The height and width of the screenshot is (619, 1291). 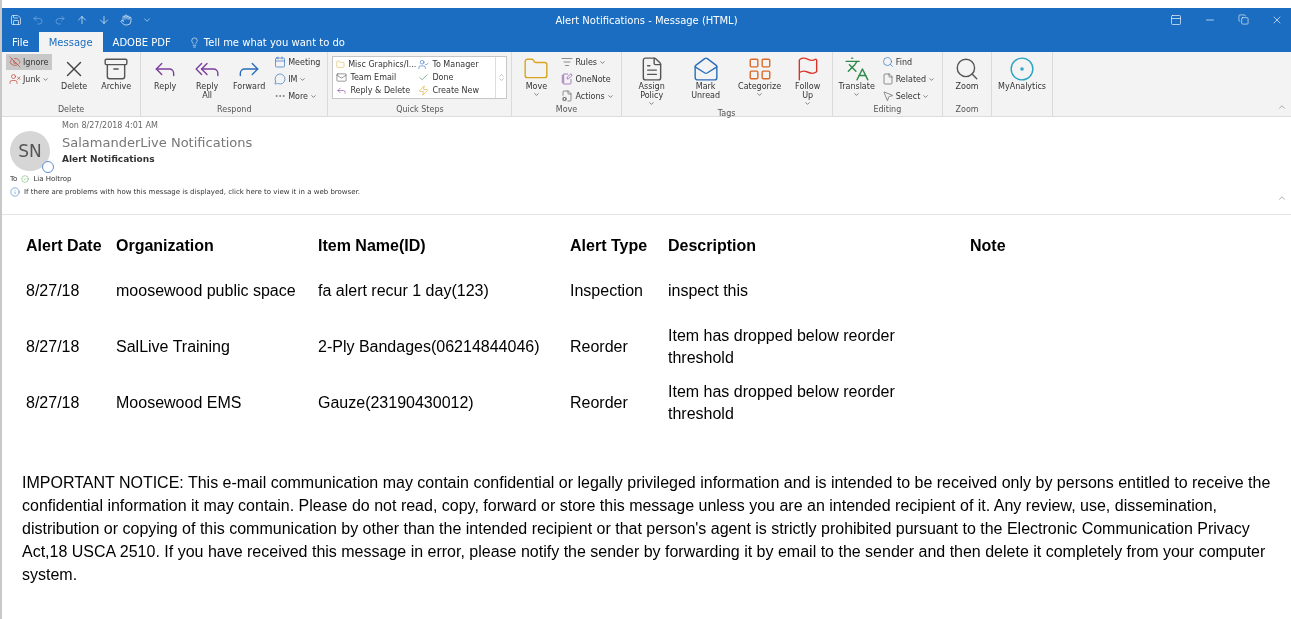 What do you see at coordinates (297, 62) in the screenshot?
I see `ribbon-small-button: Meeting` at bounding box center [297, 62].